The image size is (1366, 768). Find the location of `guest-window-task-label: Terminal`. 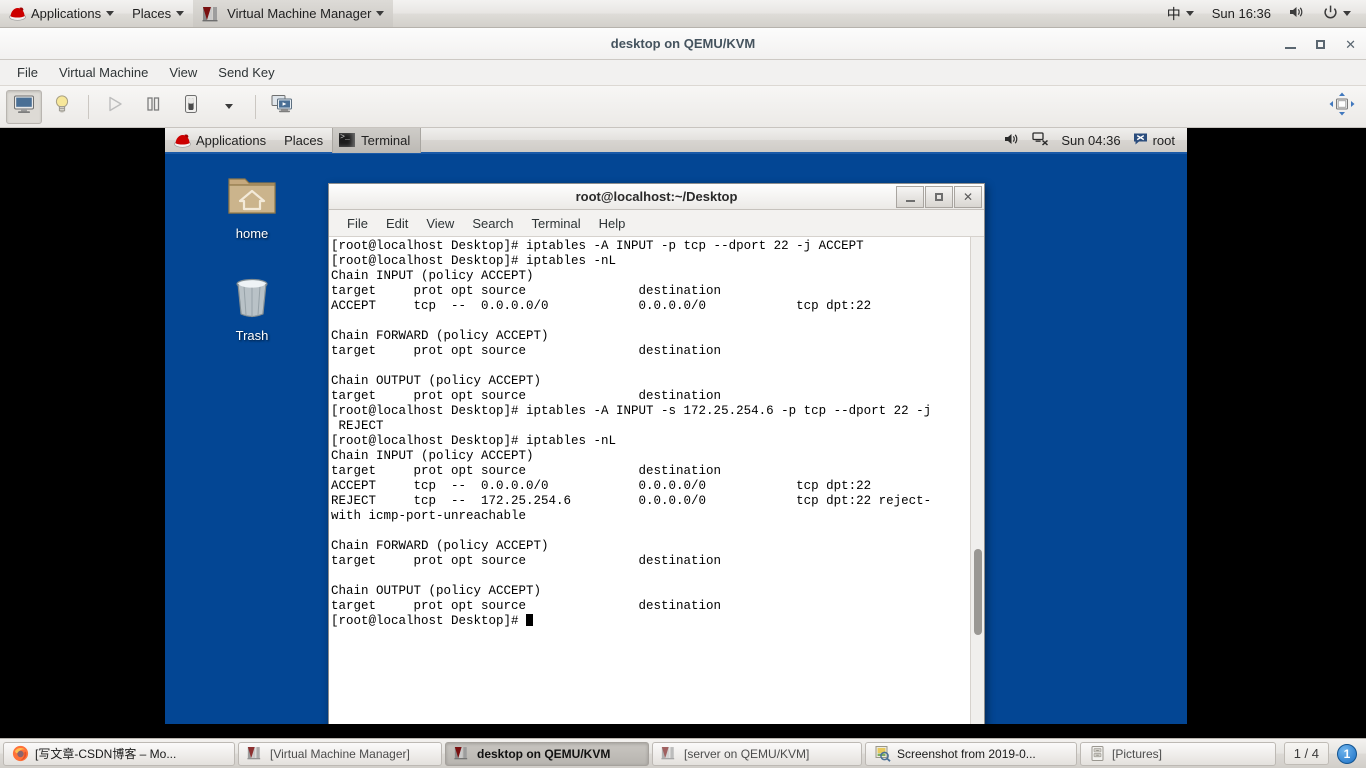

guest-window-task-label: Terminal is located at coordinates (386, 140).